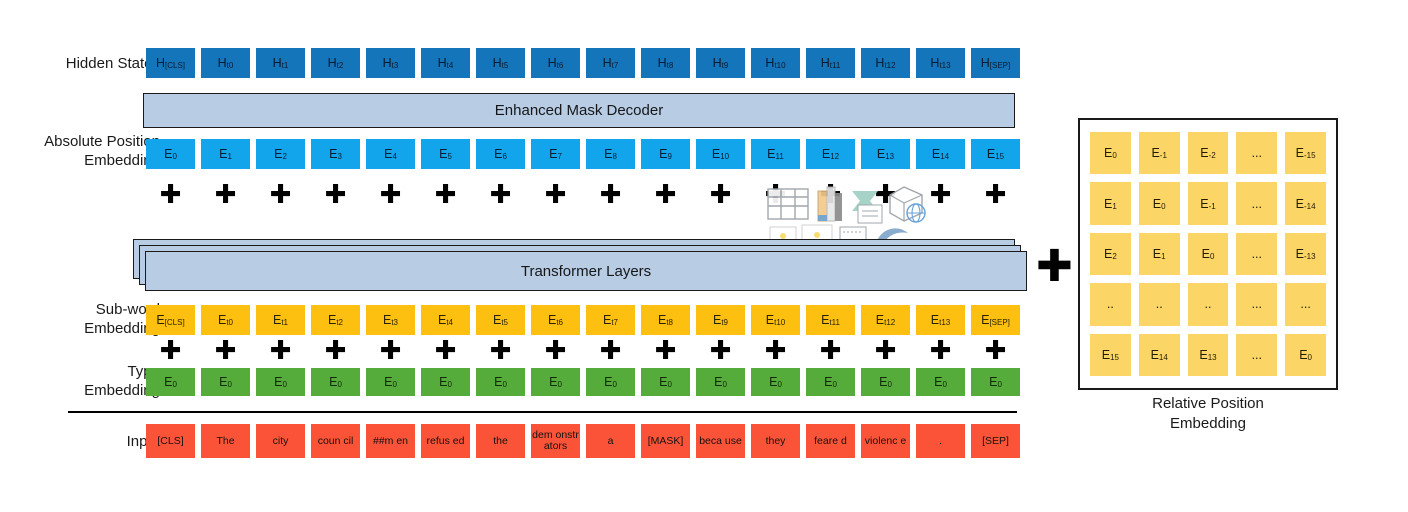  What do you see at coordinates (610, 382) in the screenshot?
I see `type-embedding-cell-8: E0` at bounding box center [610, 382].